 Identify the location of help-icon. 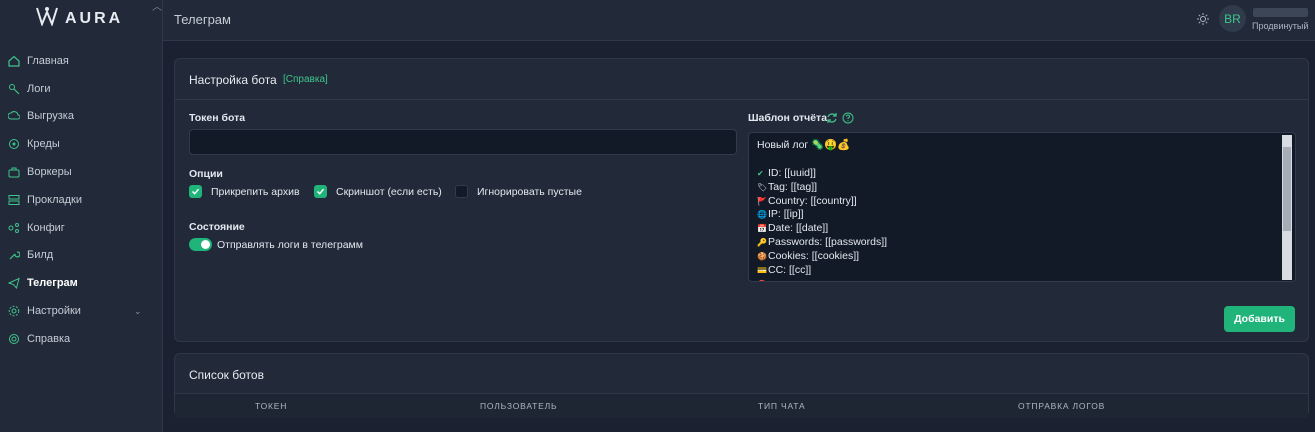
(13, 338).